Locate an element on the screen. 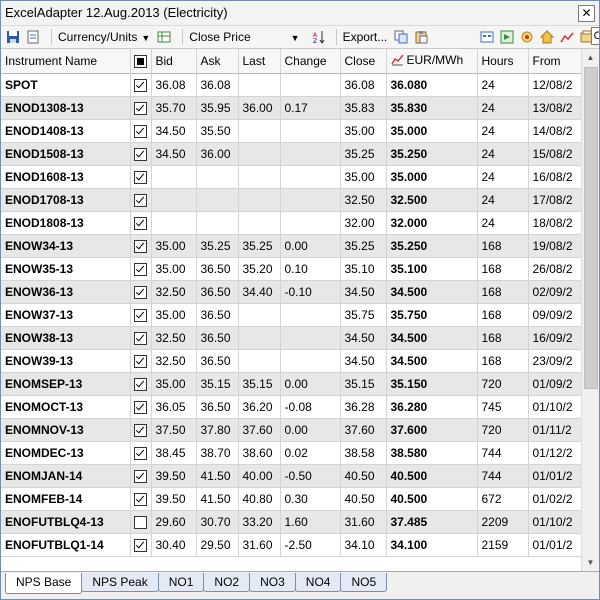 This screenshot has height=600, width=600. from-cell: 19/08/2 is located at coordinates (556, 246).